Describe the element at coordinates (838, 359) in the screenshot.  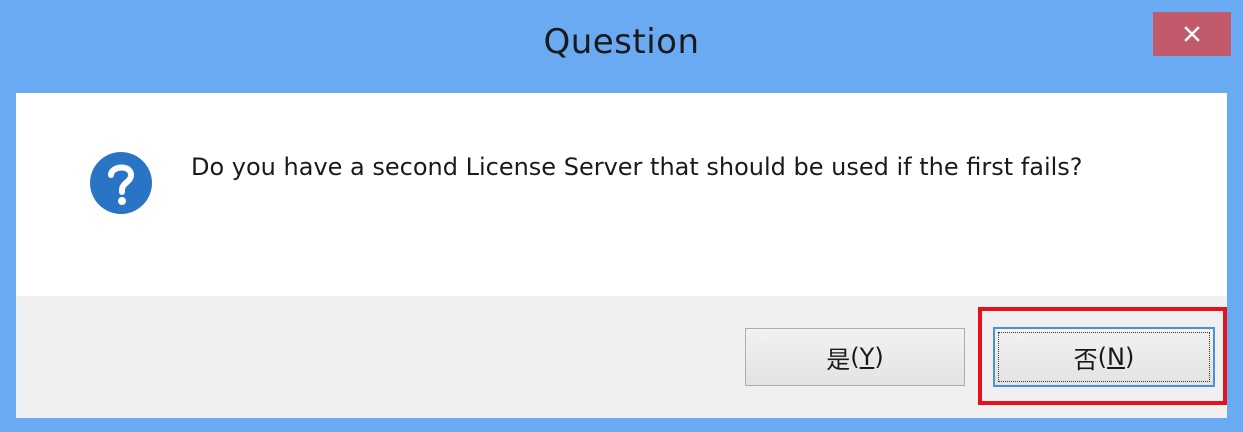
I see `yes-button-label: 是` at that location.